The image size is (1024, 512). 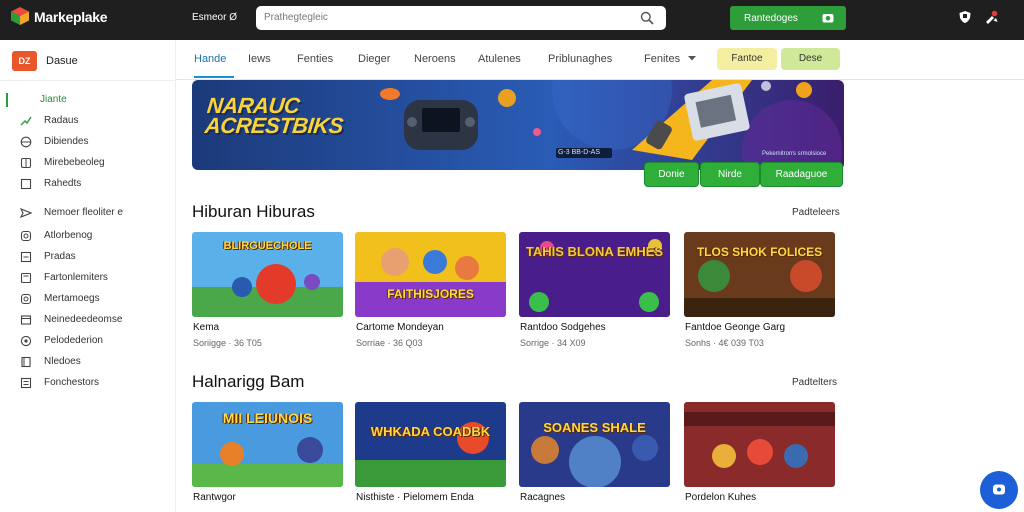 What do you see at coordinates (88, 184) in the screenshot?
I see `sidebar-item-rahedts: Rahedts` at bounding box center [88, 184].